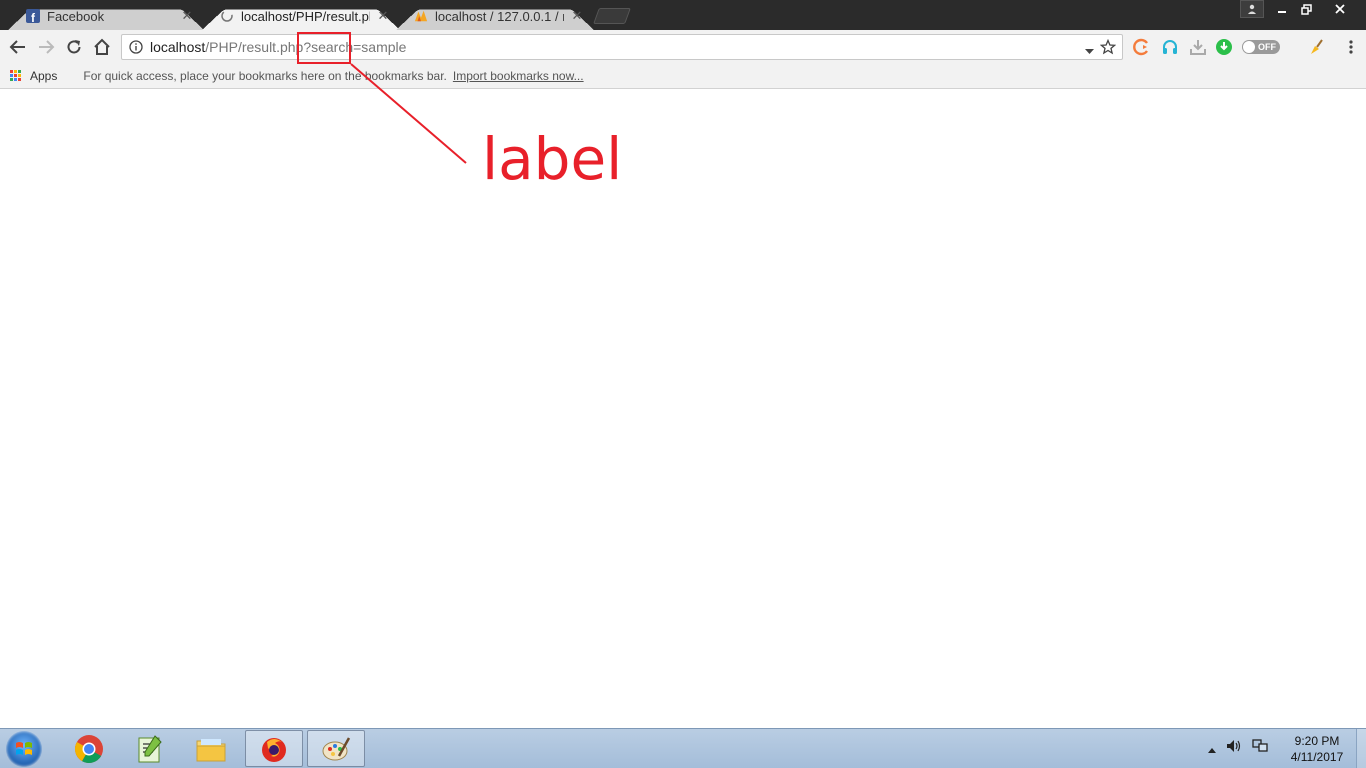 The image size is (1366, 768). I want to click on chrome-icon, so click(89, 748).